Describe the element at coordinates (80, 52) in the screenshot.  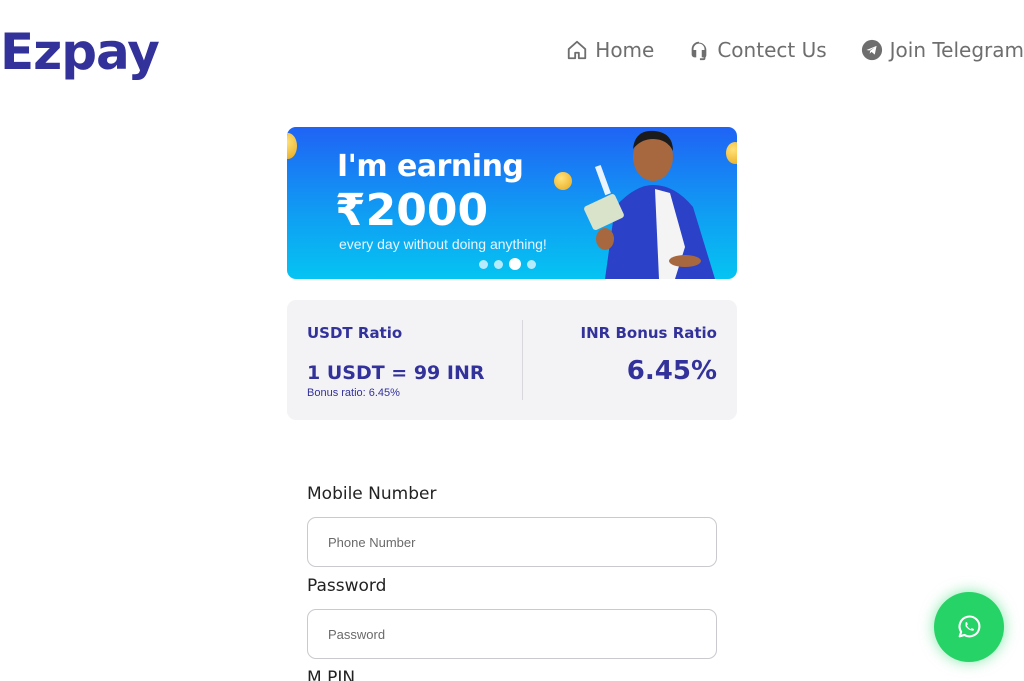
I see `brand-logo: Ezpay` at that location.